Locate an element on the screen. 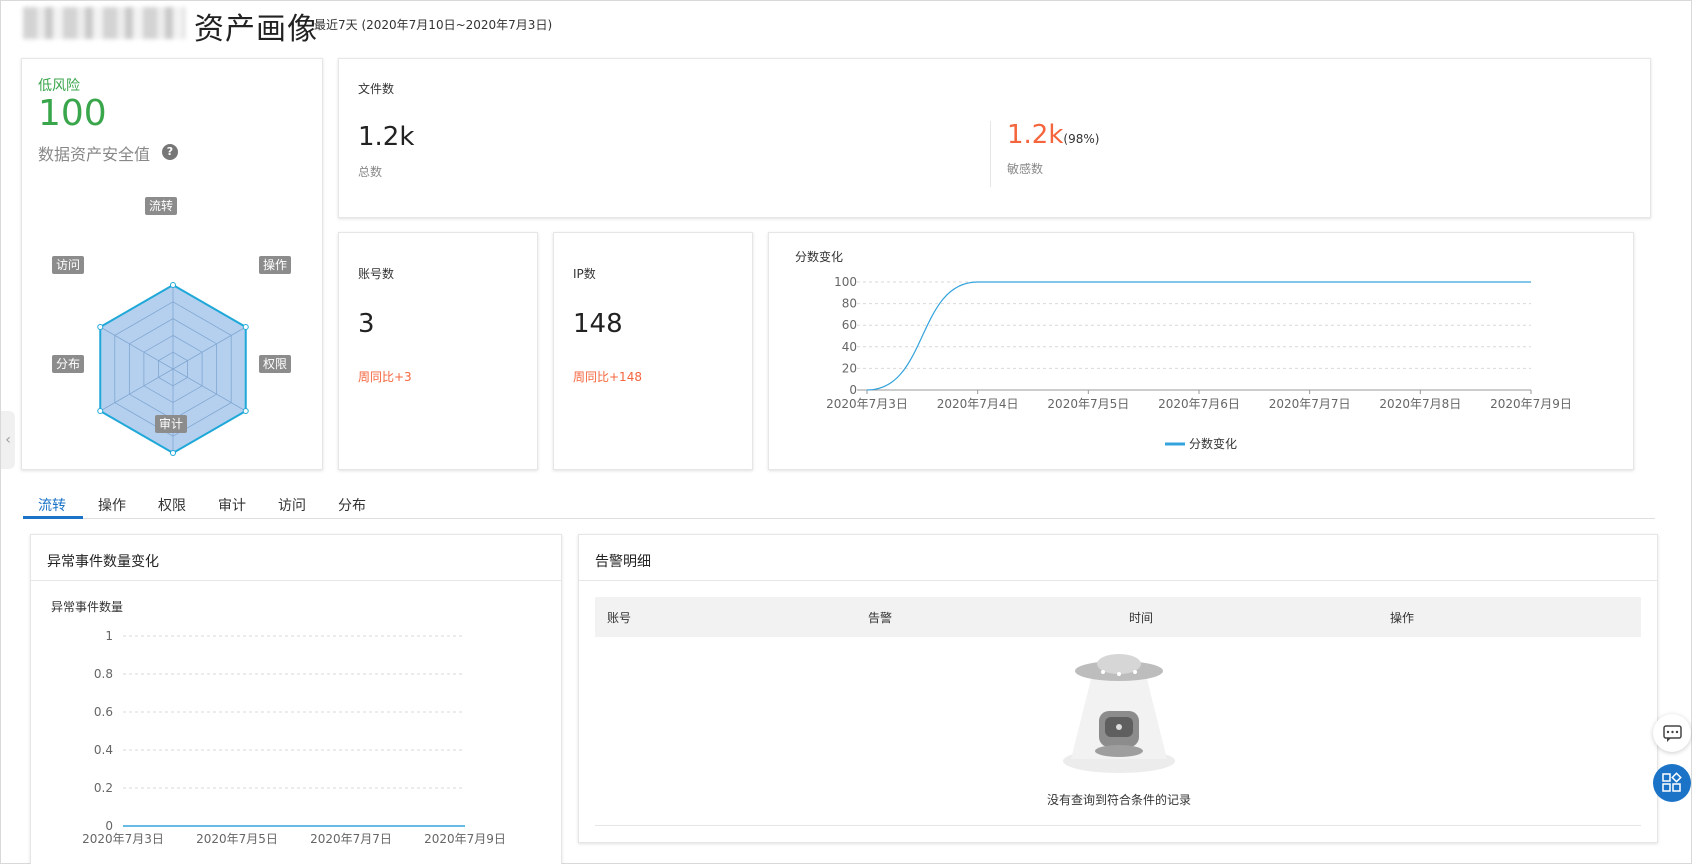 This screenshot has width=1692, height=864. sensitive-value: 1.2k is located at coordinates (1035, 135).